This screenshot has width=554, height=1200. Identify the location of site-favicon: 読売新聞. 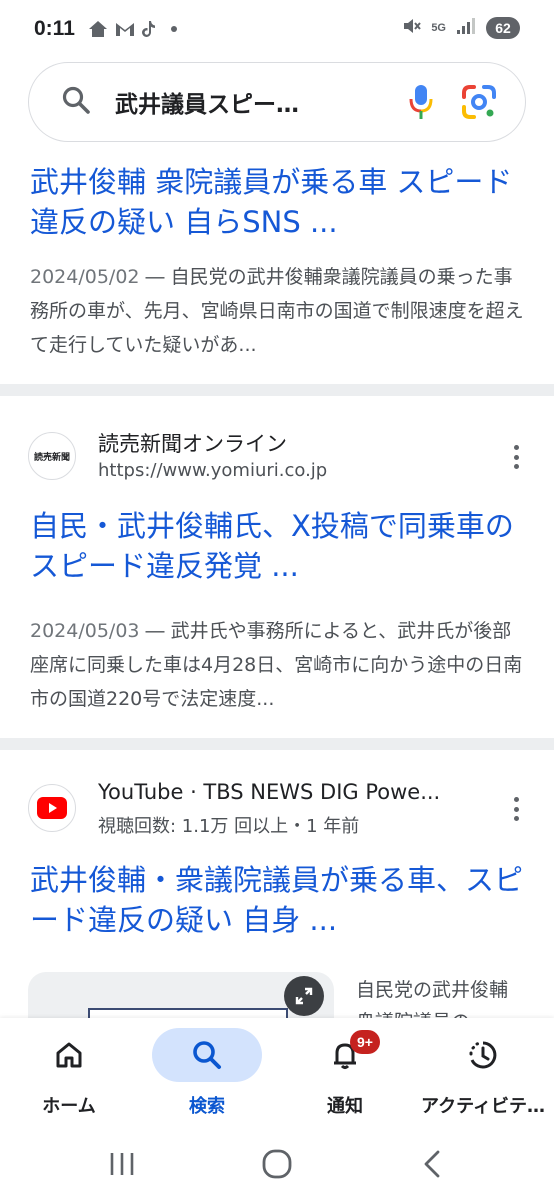
(52, 456).